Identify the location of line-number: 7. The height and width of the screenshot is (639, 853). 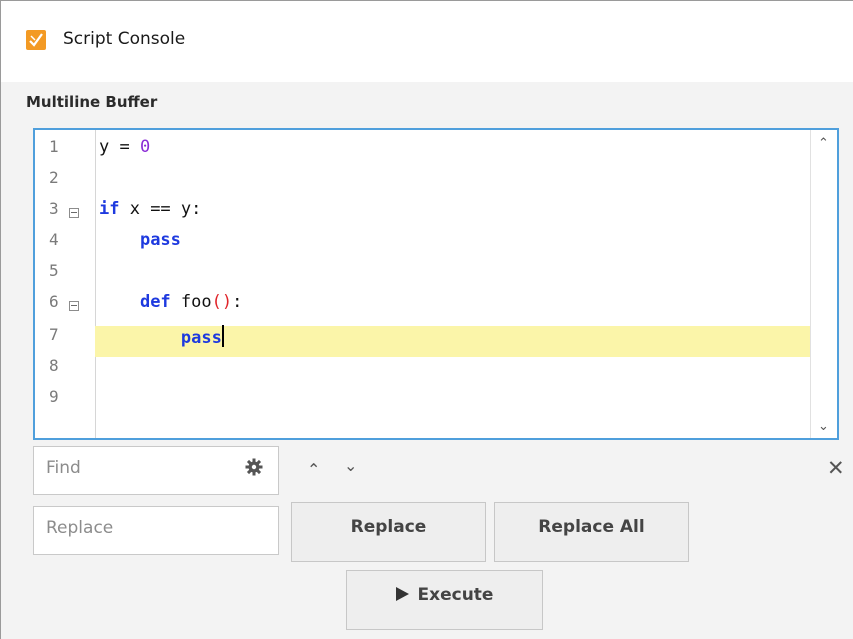
(54, 334).